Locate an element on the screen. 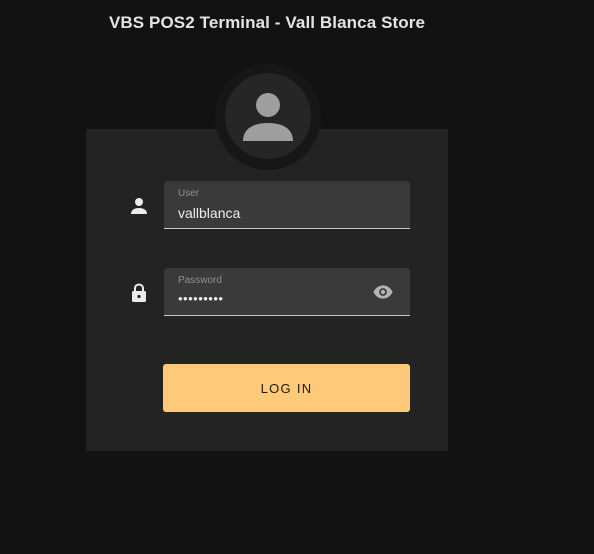  user-field: User vallblanca is located at coordinates (287, 205).